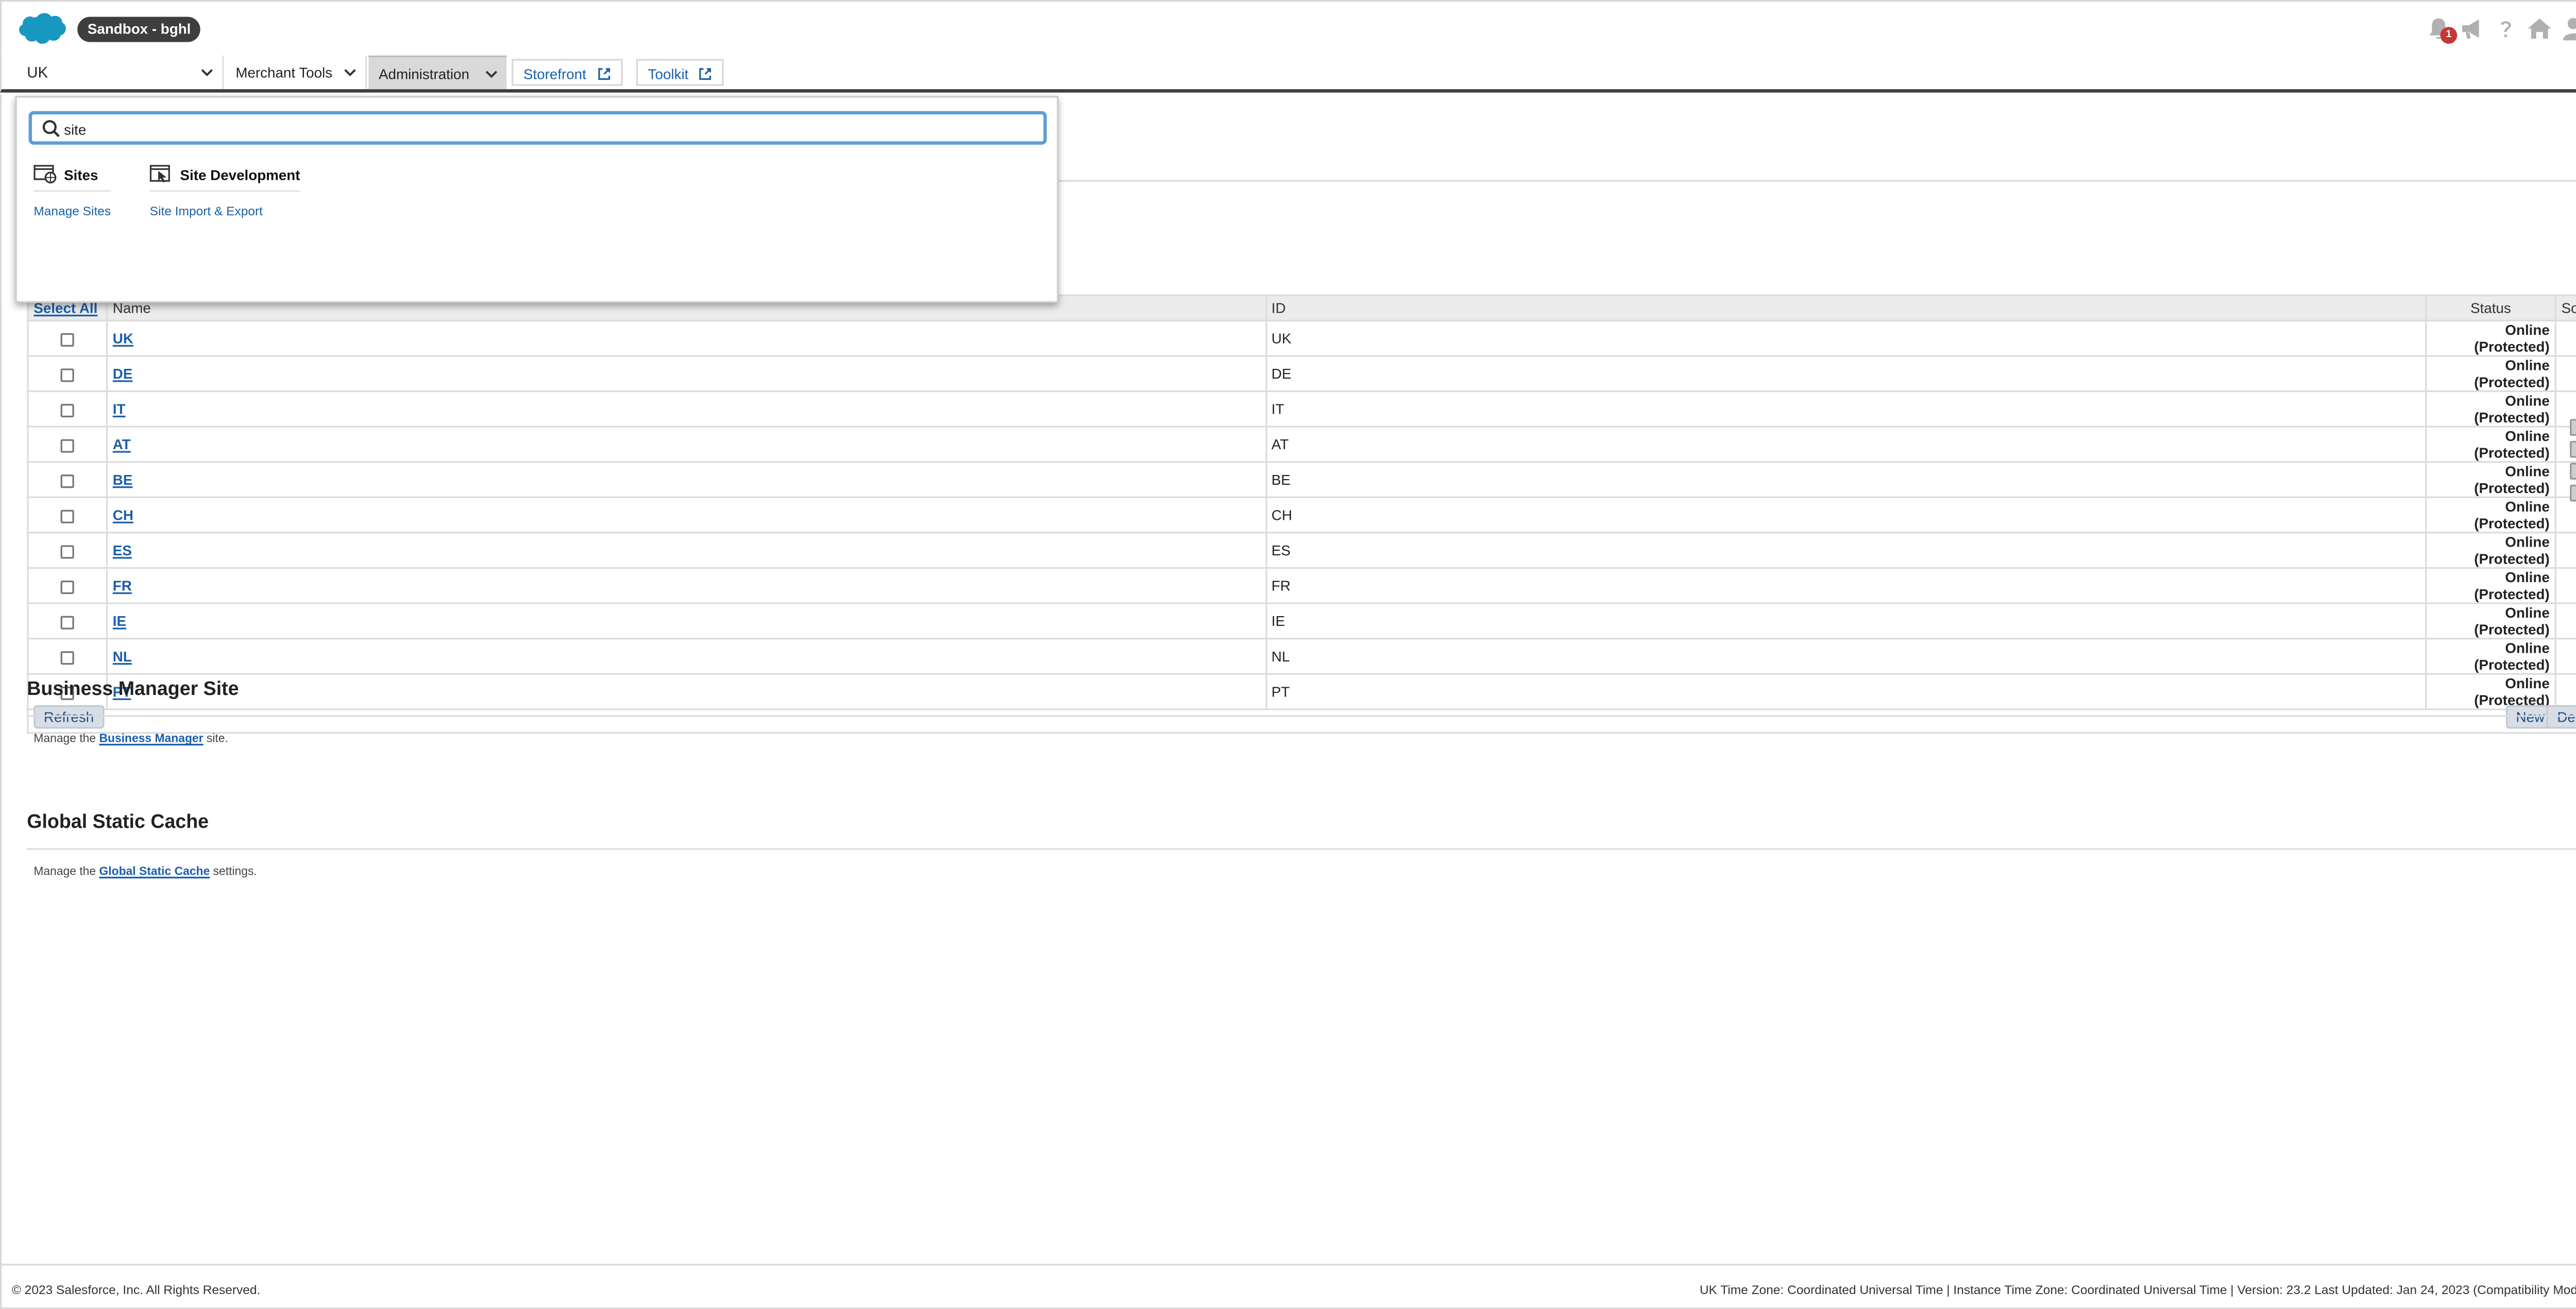 Image resolution: width=2576 pixels, height=1309 pixels. What do you see at coordinates (81, 174) in the screenshot?
I see `menu-group-sites-title: Sites` at bounding box center [81, 174].